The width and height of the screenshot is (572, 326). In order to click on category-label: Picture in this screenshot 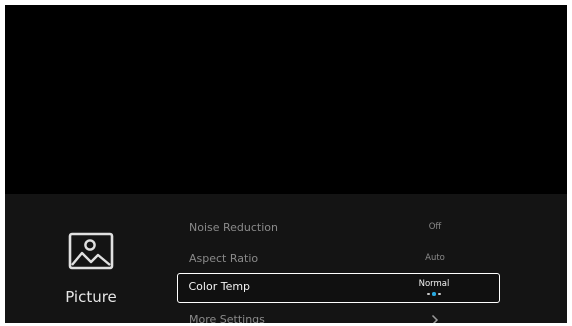, I will do `click(91, 297)`.